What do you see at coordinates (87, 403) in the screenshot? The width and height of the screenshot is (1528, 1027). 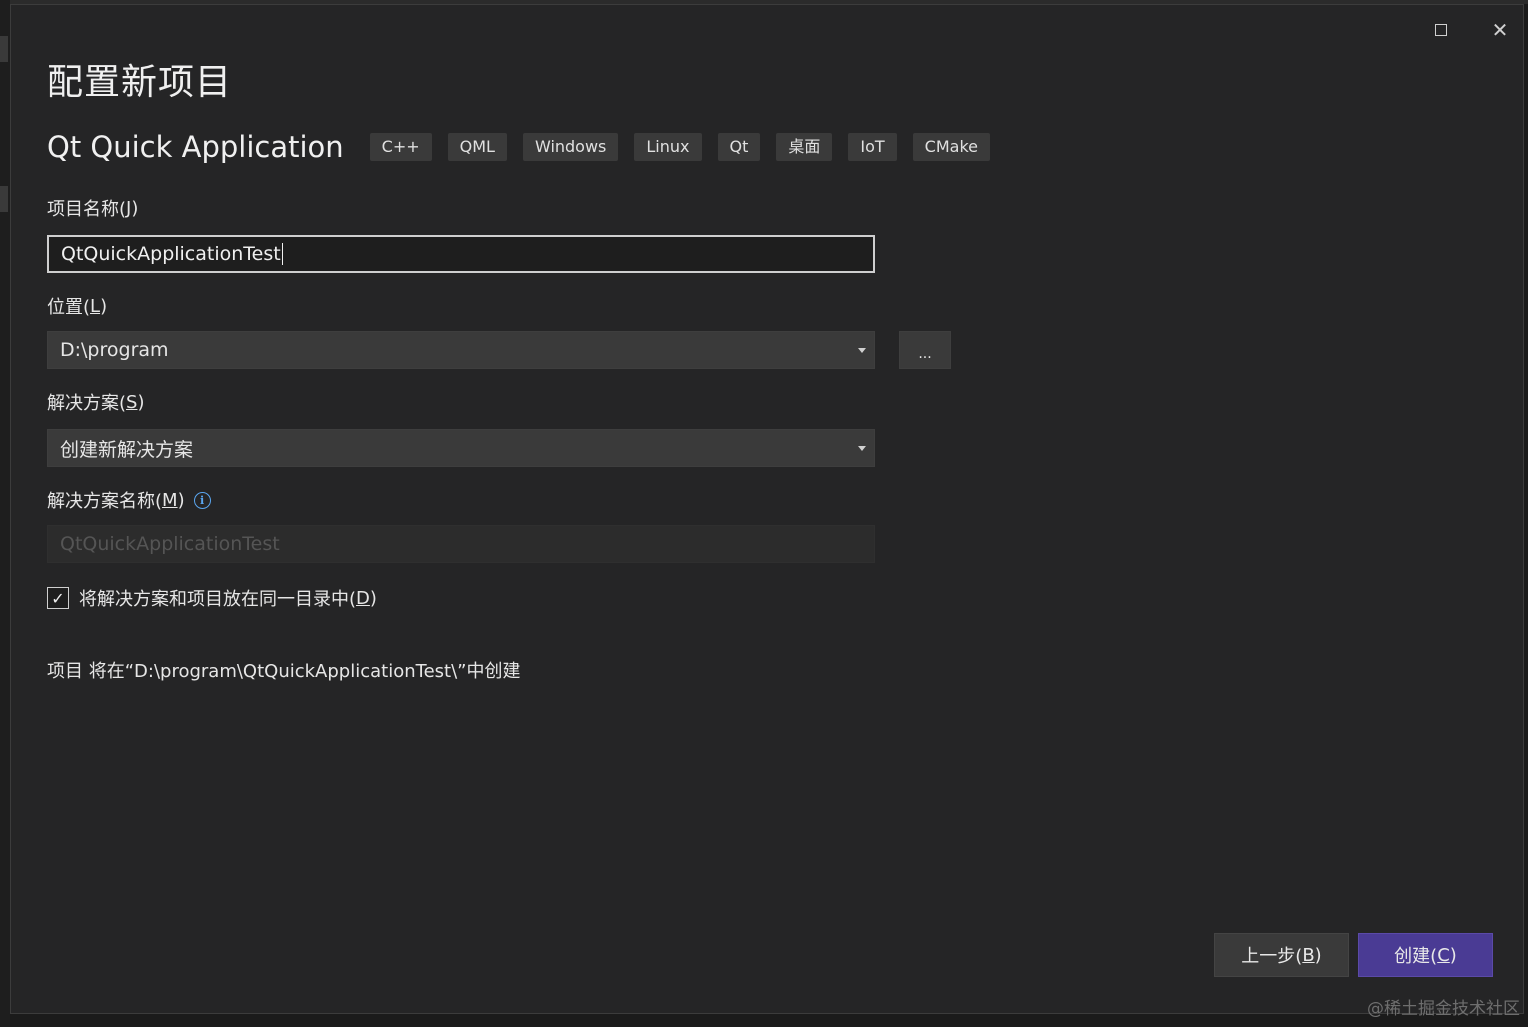 I see `label-text: 解决方案(` at bounding box center [87, 403].